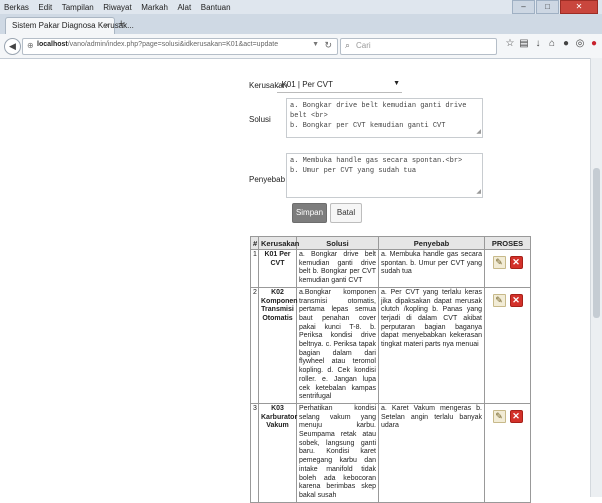 Image resolution: width=602 pixels, height=503 pixels. Describe the element at coordinates (78, 7) in the screenshot. I see `menu-tampilan: Tampilan` at that location.